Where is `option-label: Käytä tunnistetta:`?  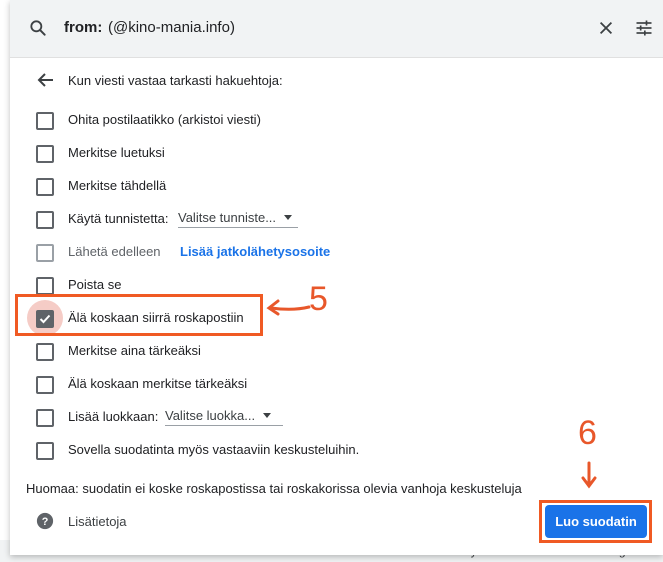
option-label: Käytä tunnistetta: is located at coordinates (118, 218).